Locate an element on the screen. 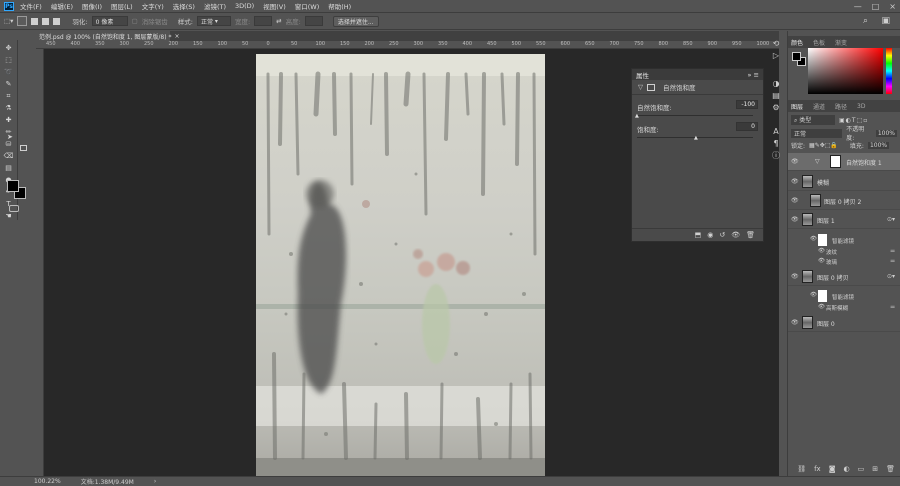  adjustment-icon: ◐ is located at coordinates (847, 470).